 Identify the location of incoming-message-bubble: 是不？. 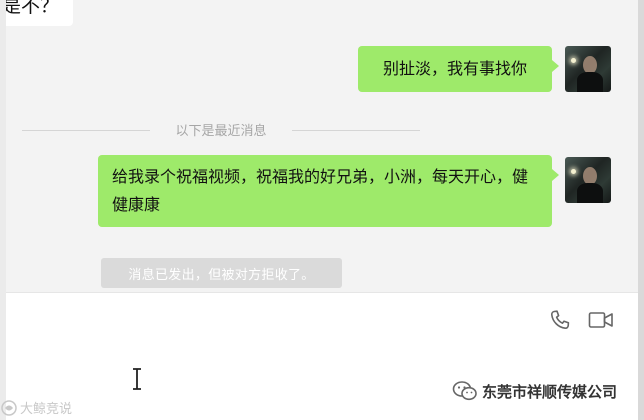
(37, 13).